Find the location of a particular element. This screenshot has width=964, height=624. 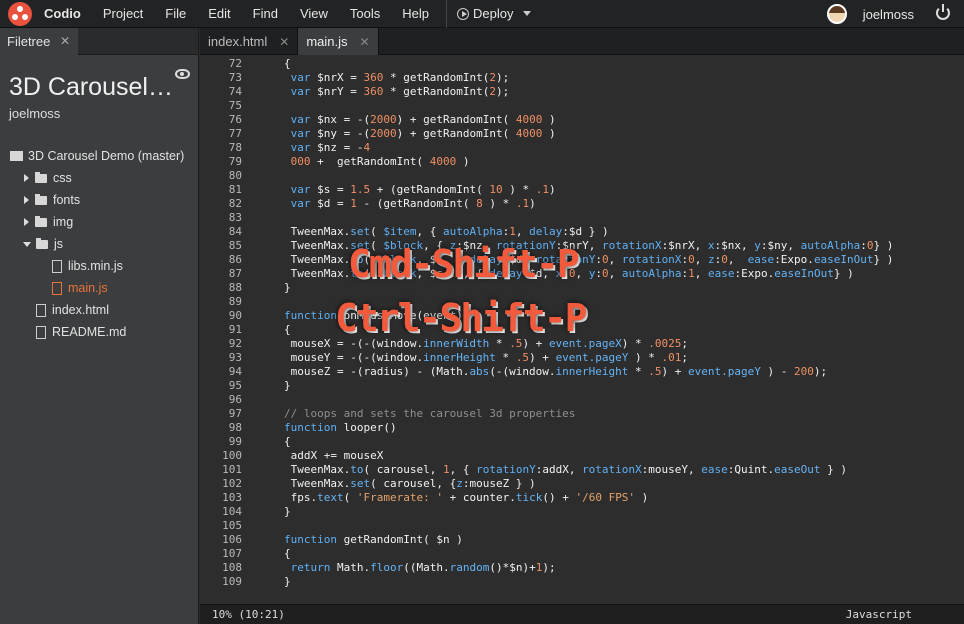

menu-help: Help is located at coordinates (415, 14).